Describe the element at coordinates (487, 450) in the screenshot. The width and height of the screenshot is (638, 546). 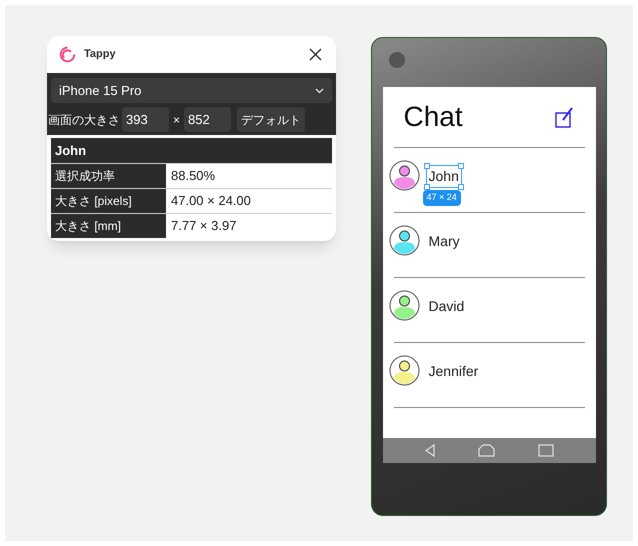
I see `home-icon` at that location.